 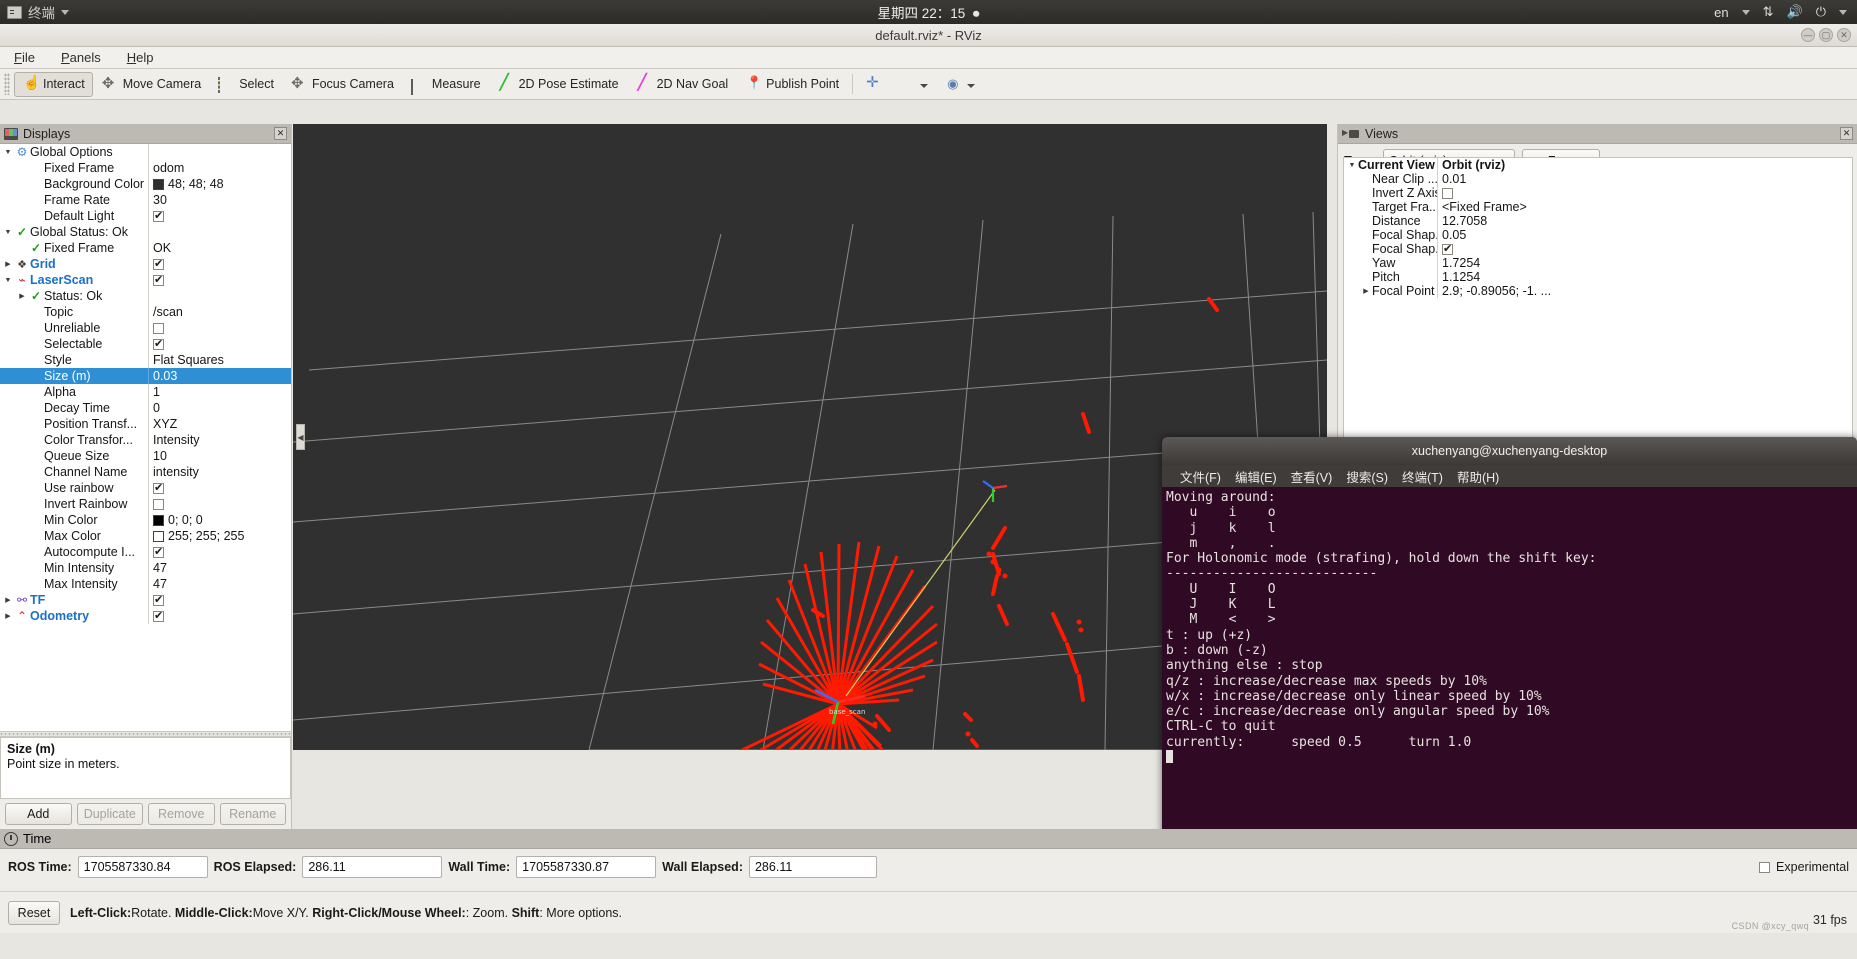 What do you see at coordinates (914, 84) in the screenshot?
I see `remove-tool-button` at bounding box center [914, 84].